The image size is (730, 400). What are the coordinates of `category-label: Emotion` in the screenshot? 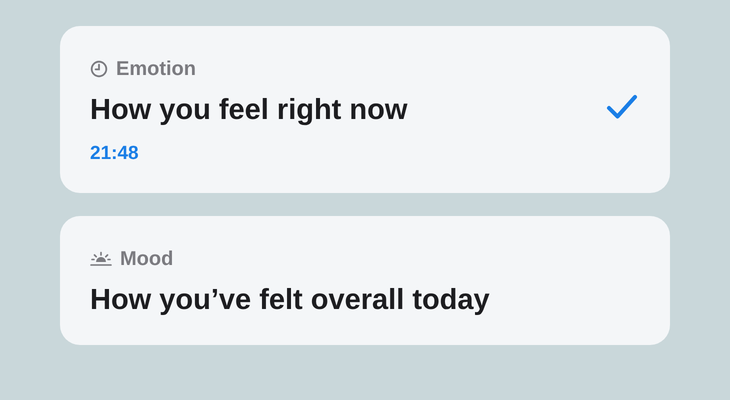 It's located at (156, 69).